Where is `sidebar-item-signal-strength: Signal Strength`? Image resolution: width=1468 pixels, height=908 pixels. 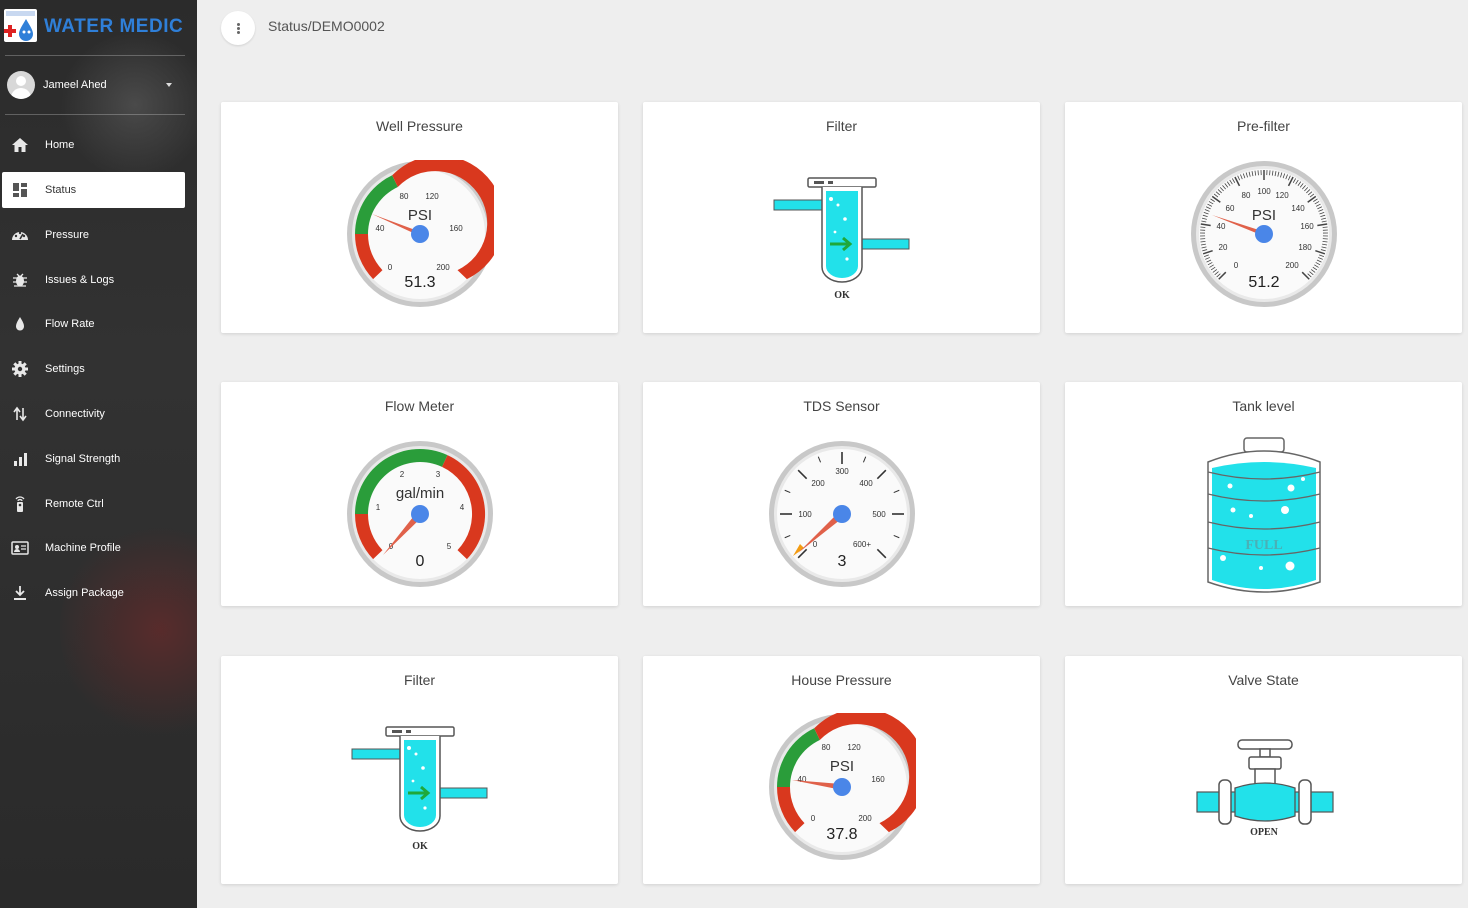
sidebar-item-signal-strength: Signal Strength is located at coordinates (93, 459).